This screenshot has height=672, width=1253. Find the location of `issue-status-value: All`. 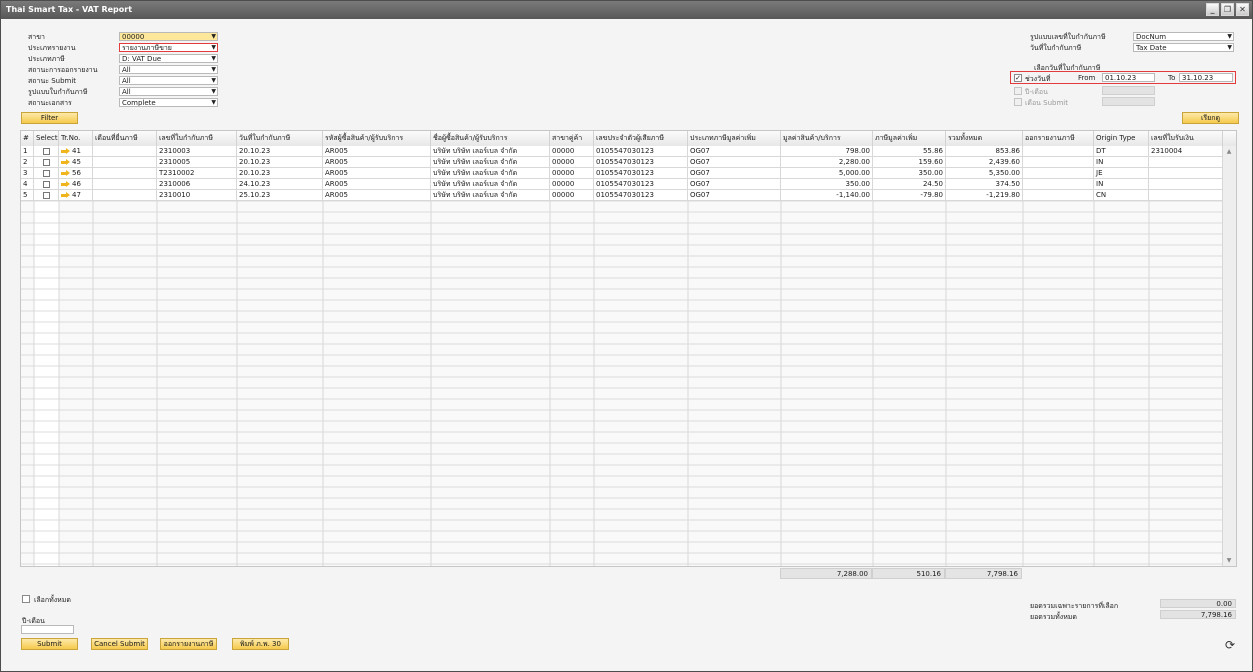

issue-status-value: All is located at coordinates (126, 70).